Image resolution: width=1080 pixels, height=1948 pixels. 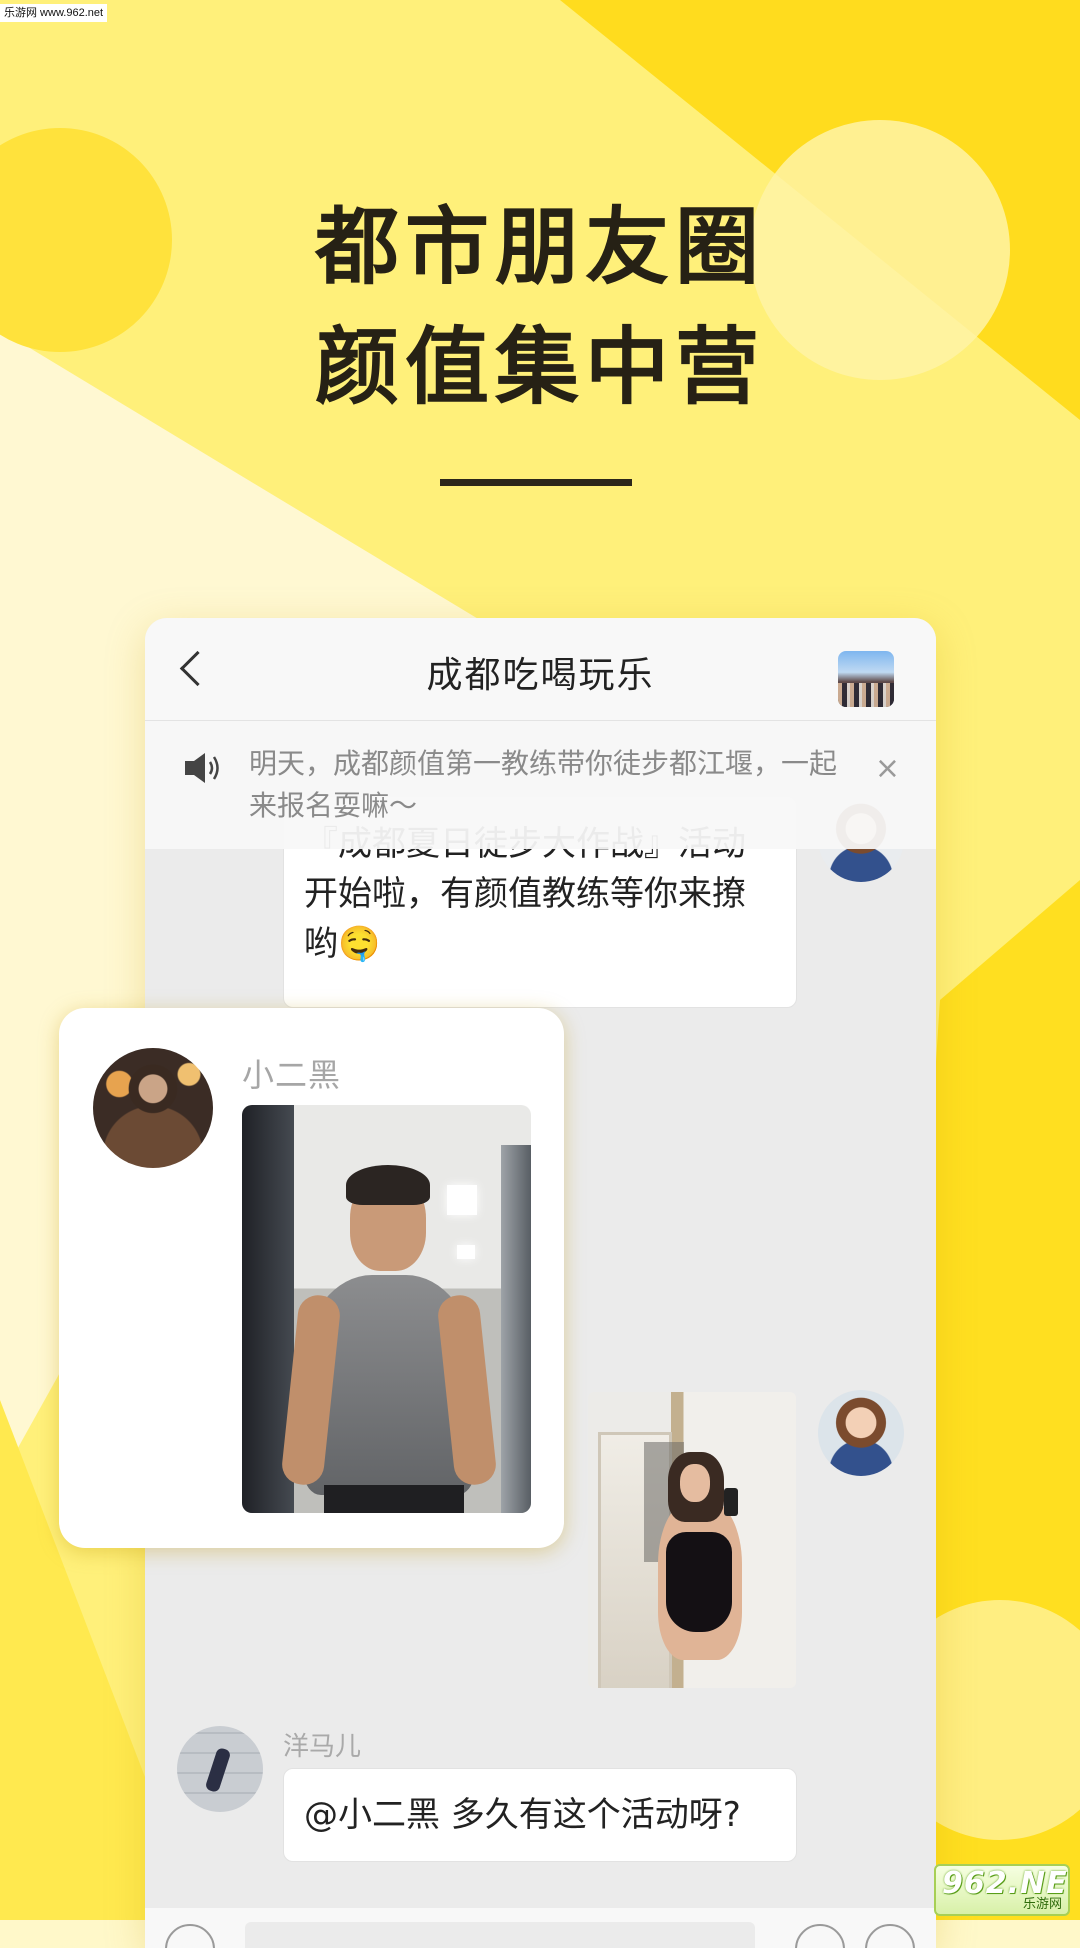 I want to click on speaker-icon, so click(x=202, y=768).